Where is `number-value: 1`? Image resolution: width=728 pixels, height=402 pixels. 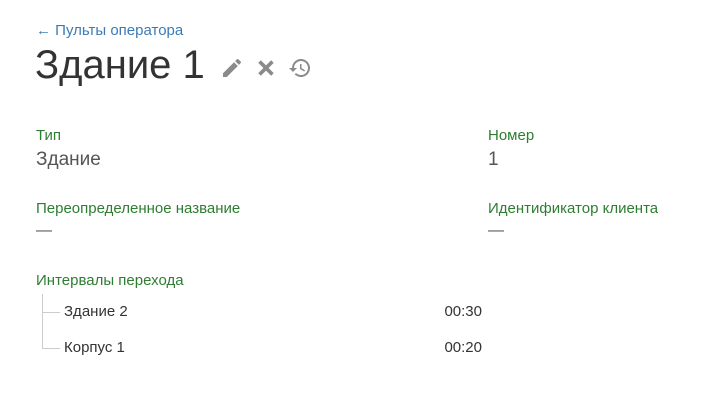
number-value: 1 is located at coordinates (493, 159).